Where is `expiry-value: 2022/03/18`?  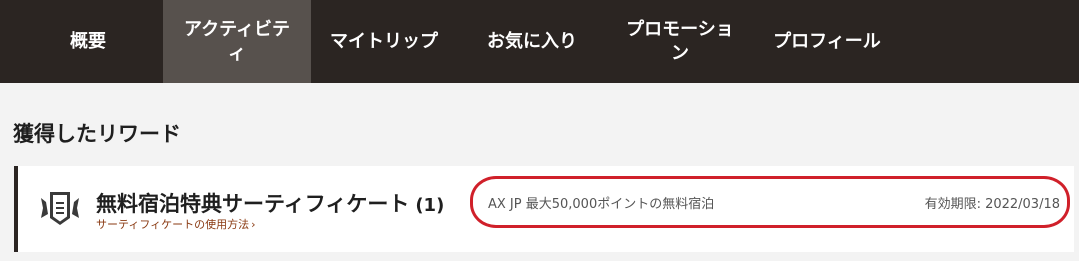
expiry-value: 2022/03/18 is located at coordinates (1022, 204).